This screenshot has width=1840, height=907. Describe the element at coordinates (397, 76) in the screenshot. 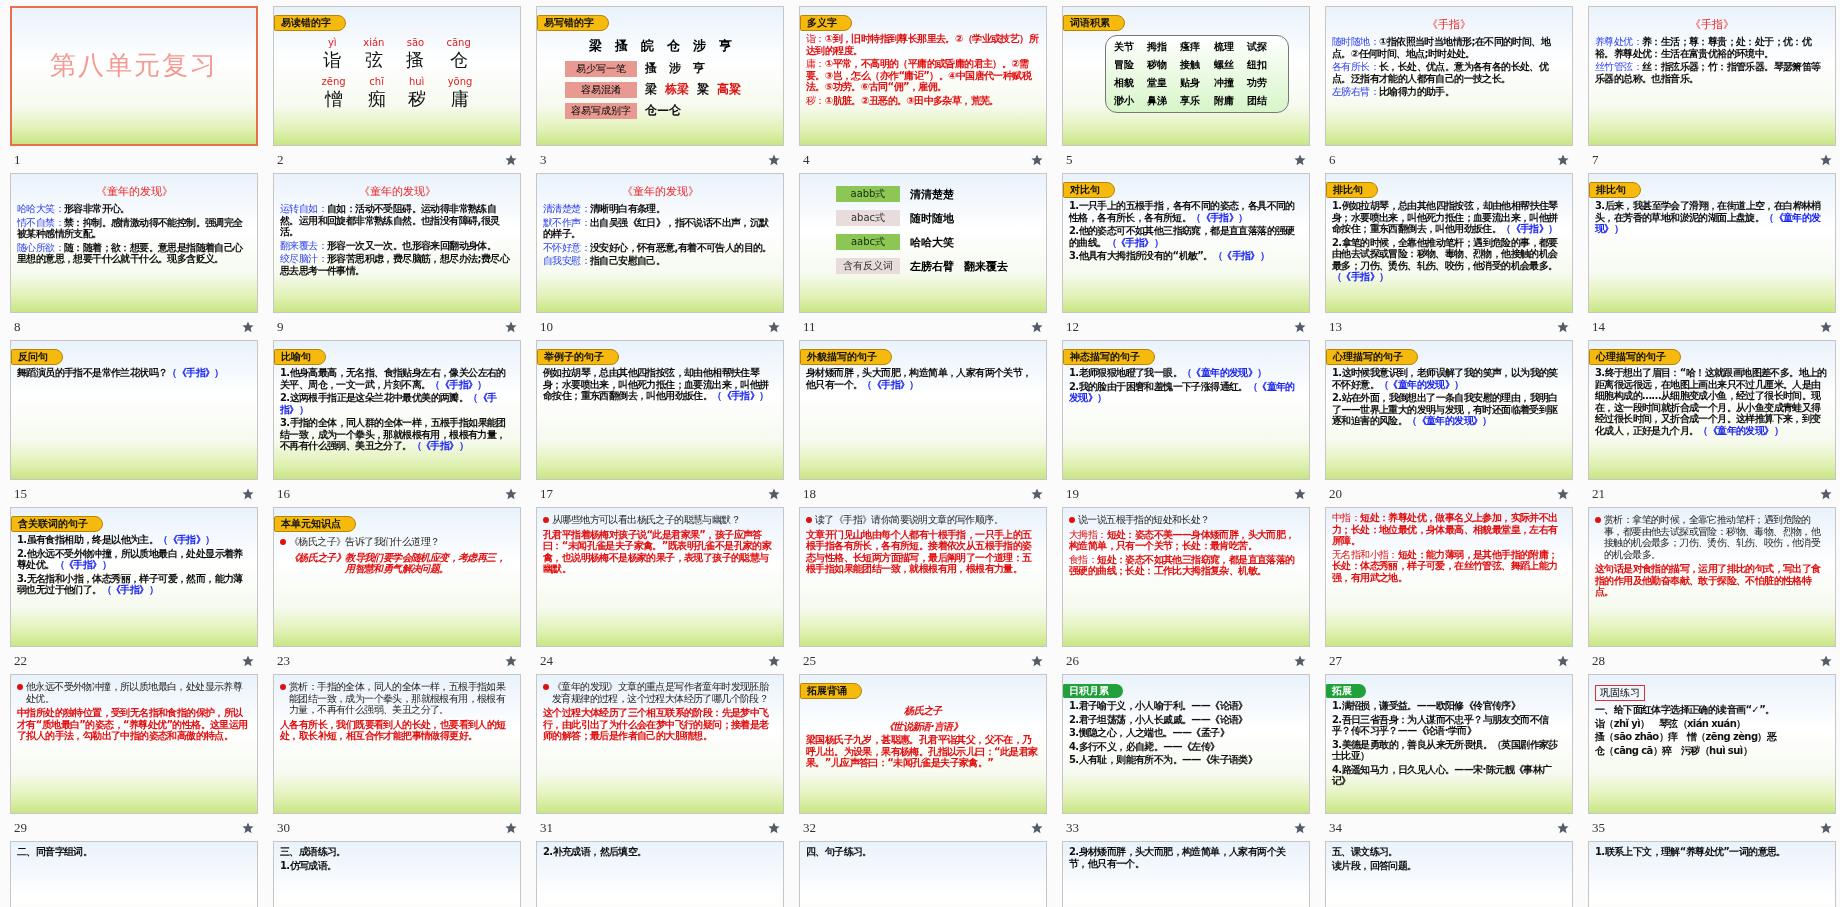

I see `slide-thumbnail: 易读错的字 yì 诣 xián 弦 sāo 搔 cāng 仓 zēng 憎 chī 痴 huì 秽 yōng 庸` at that location.